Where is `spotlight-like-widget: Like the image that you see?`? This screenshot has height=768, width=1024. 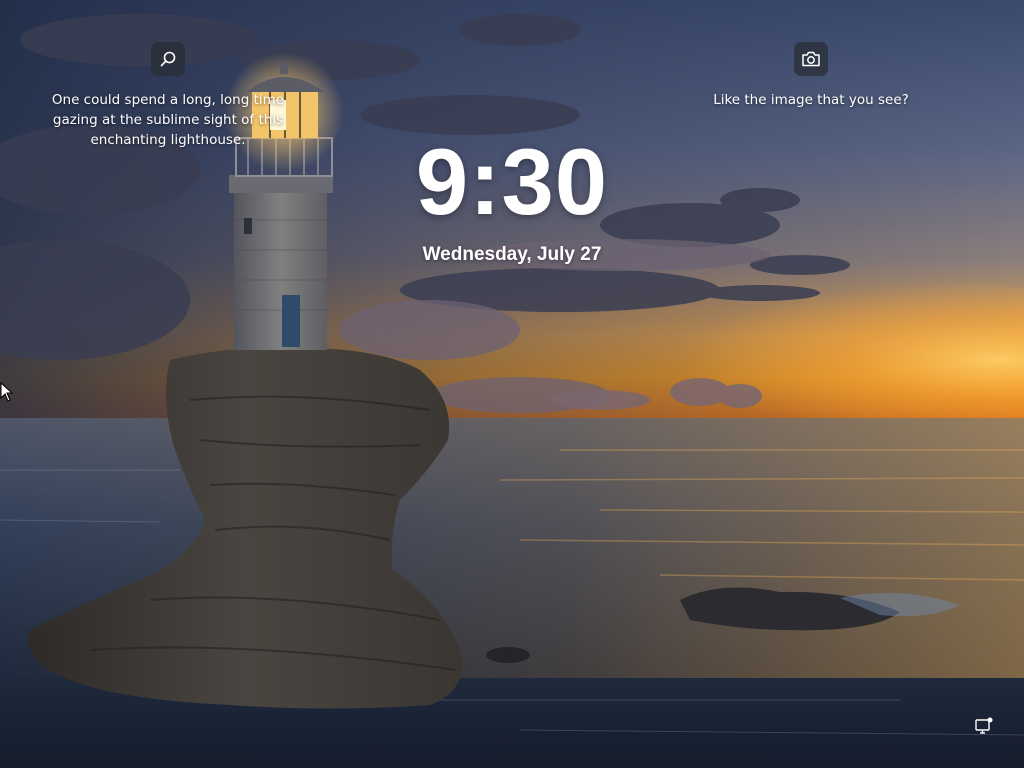 spotlight-like-widget: Like the image that you see? is located at coordinates (811, 76).